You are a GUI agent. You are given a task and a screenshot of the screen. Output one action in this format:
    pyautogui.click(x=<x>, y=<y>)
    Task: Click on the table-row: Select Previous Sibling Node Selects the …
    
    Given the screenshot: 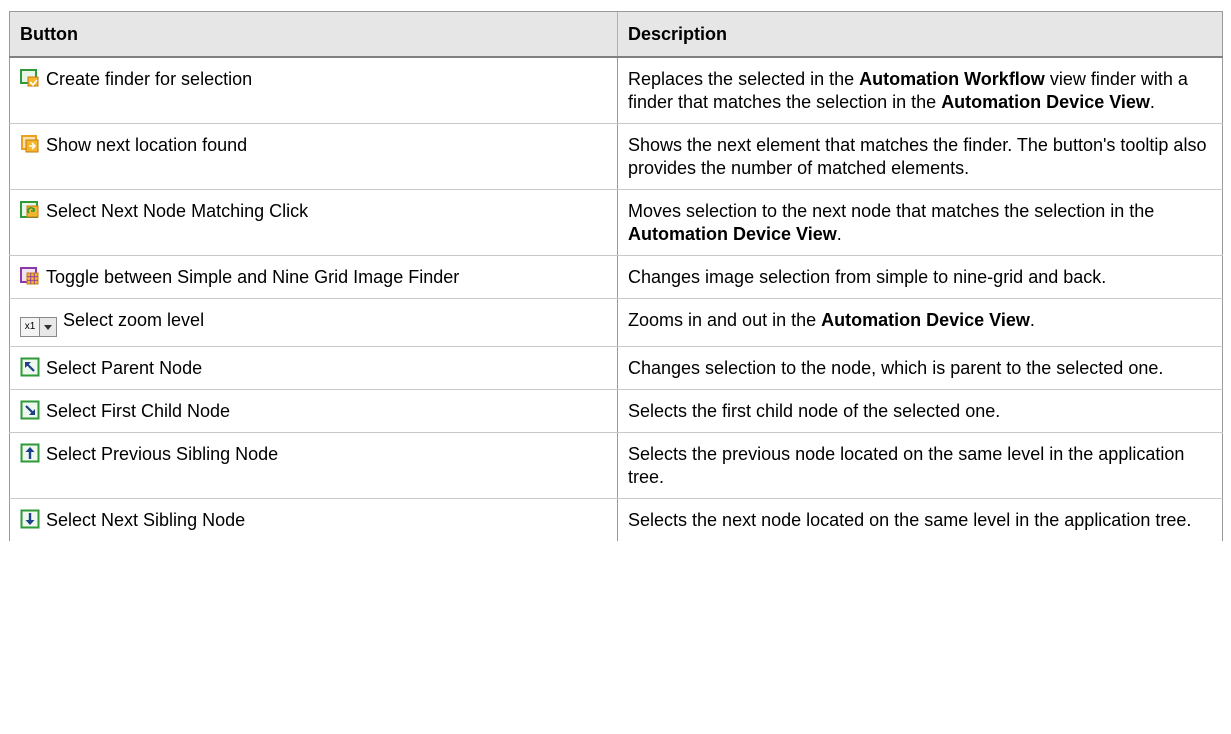 What is the action you would take?
    pyautogui.click(x=616, y=465)
    